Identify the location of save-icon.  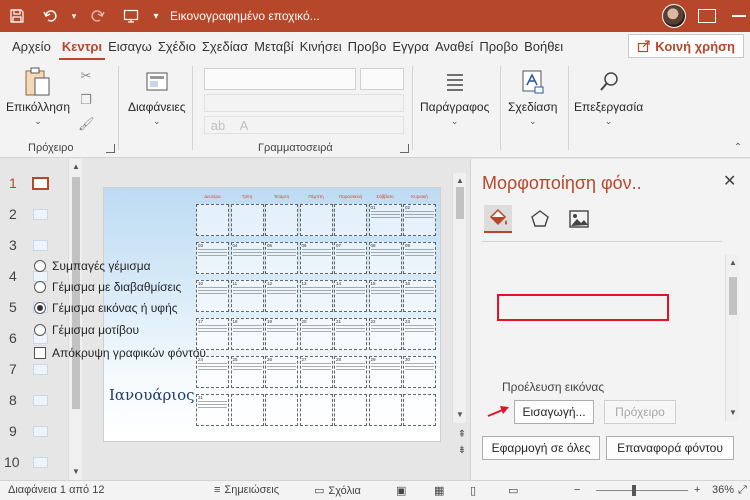
(17, 16).